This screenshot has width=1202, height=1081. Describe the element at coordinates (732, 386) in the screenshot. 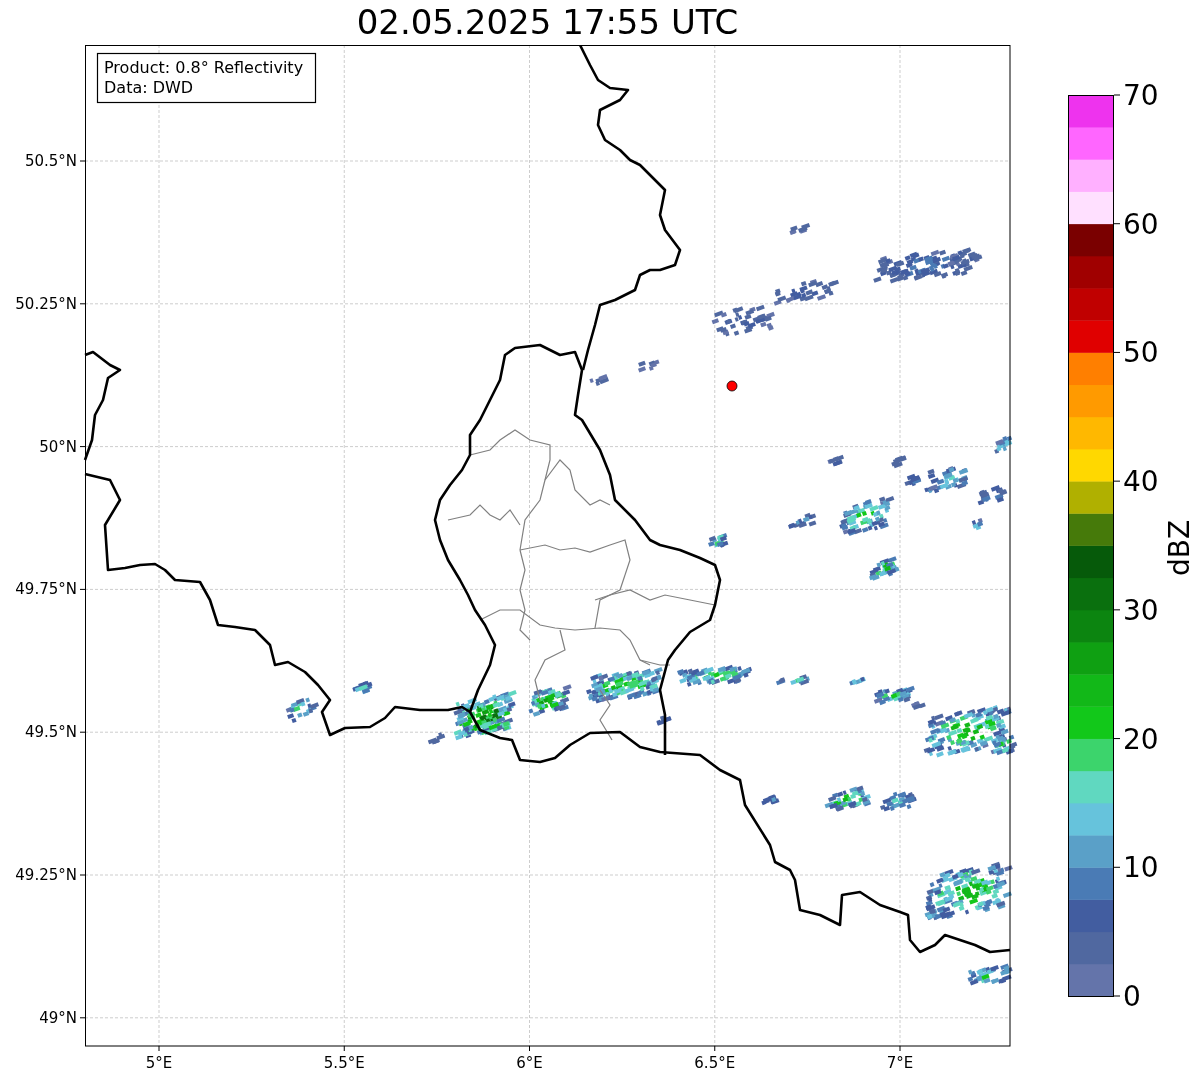

I see `radar-site-marker` at that location.